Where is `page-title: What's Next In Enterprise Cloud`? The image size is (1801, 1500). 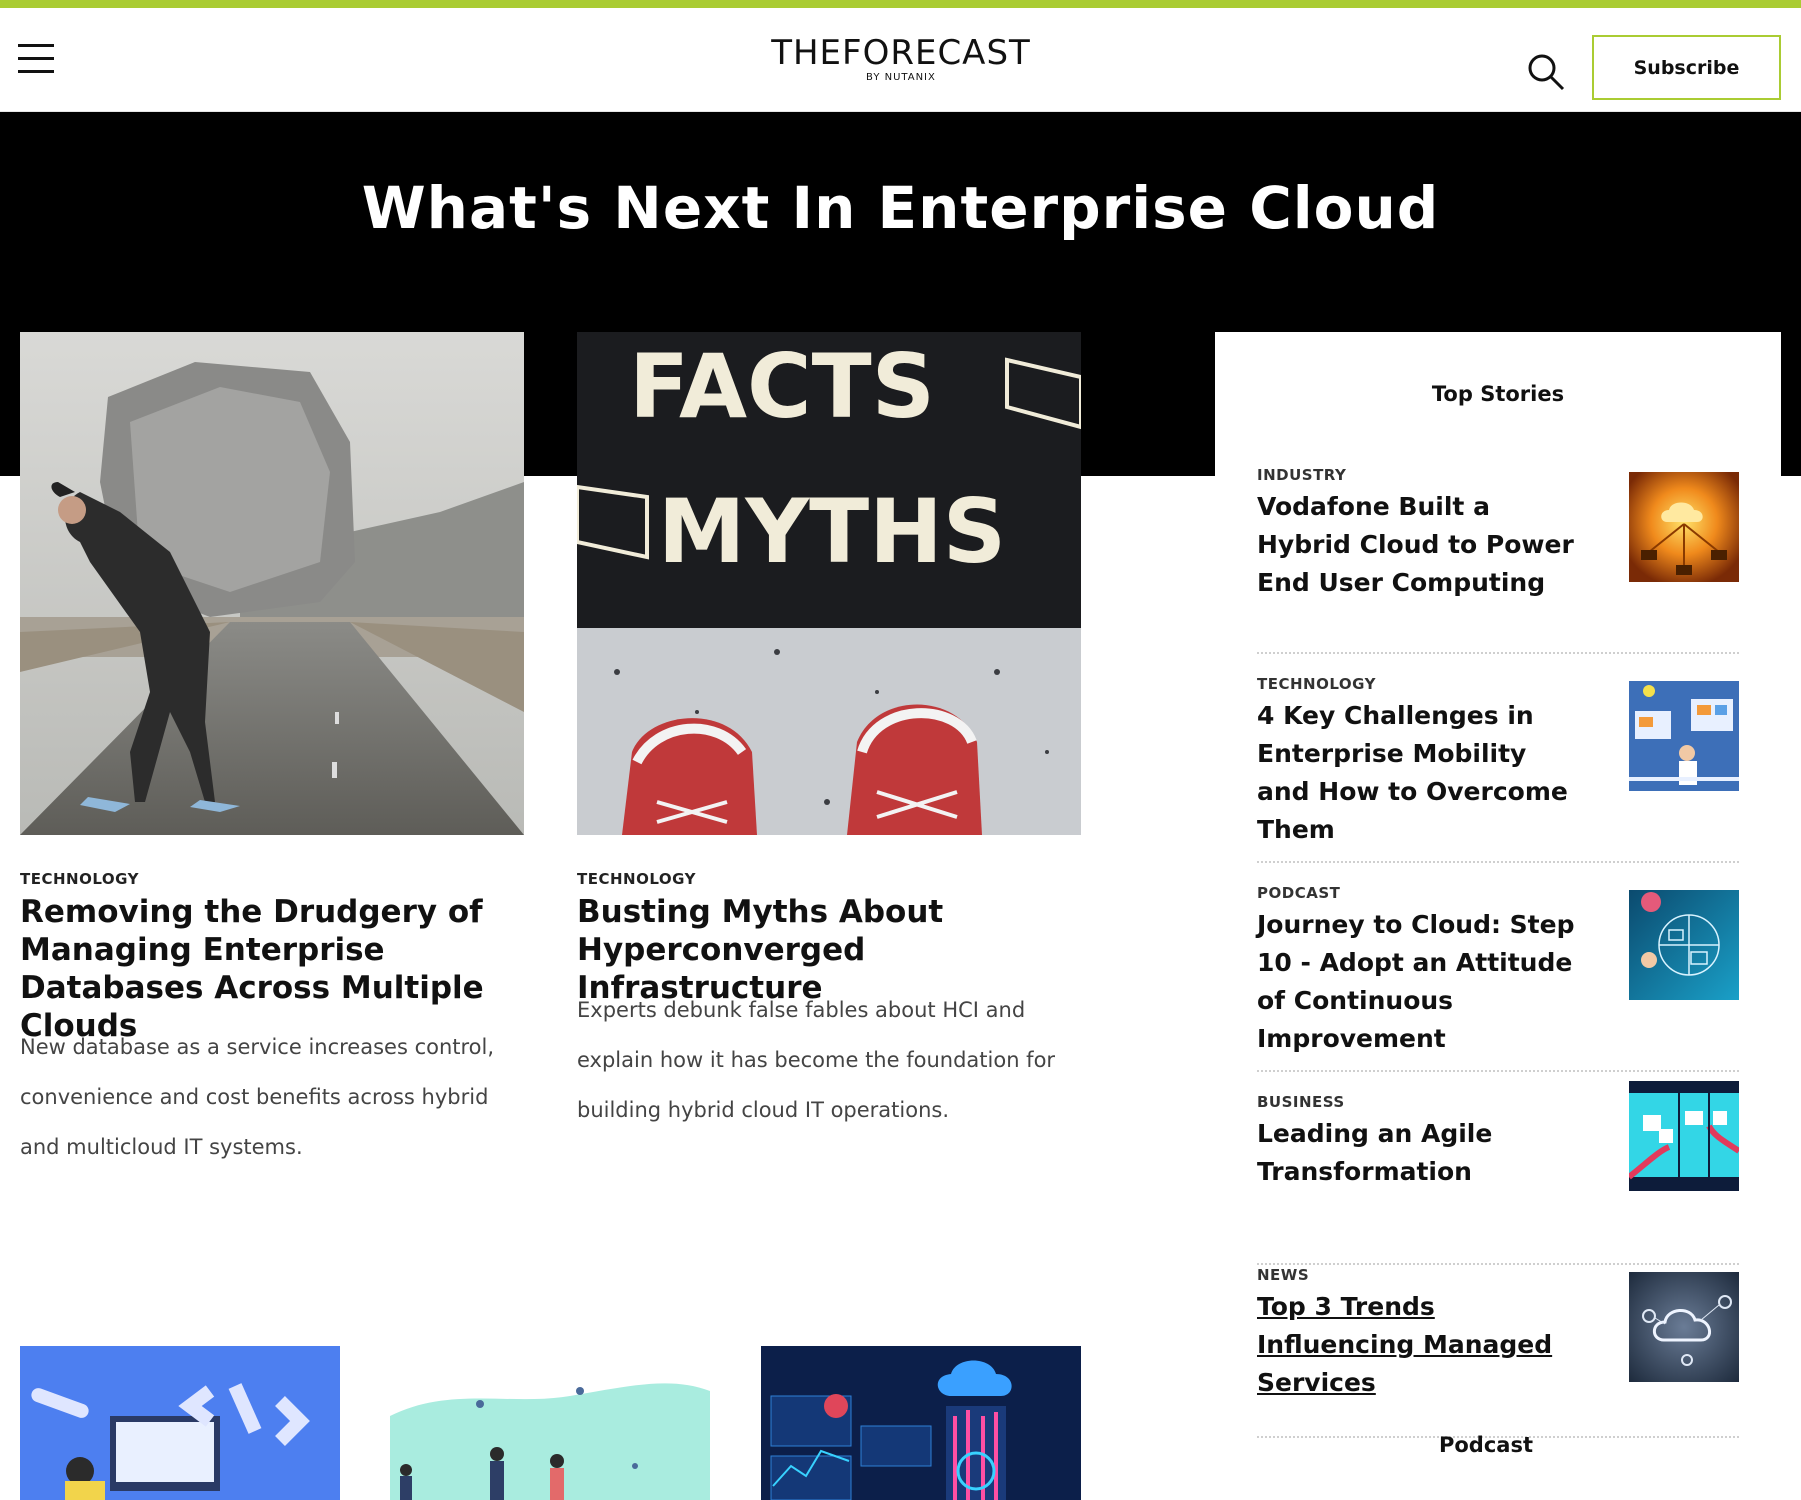 page-title: What's Next In Enterprise Cloud is located at coordinates (900, 208).